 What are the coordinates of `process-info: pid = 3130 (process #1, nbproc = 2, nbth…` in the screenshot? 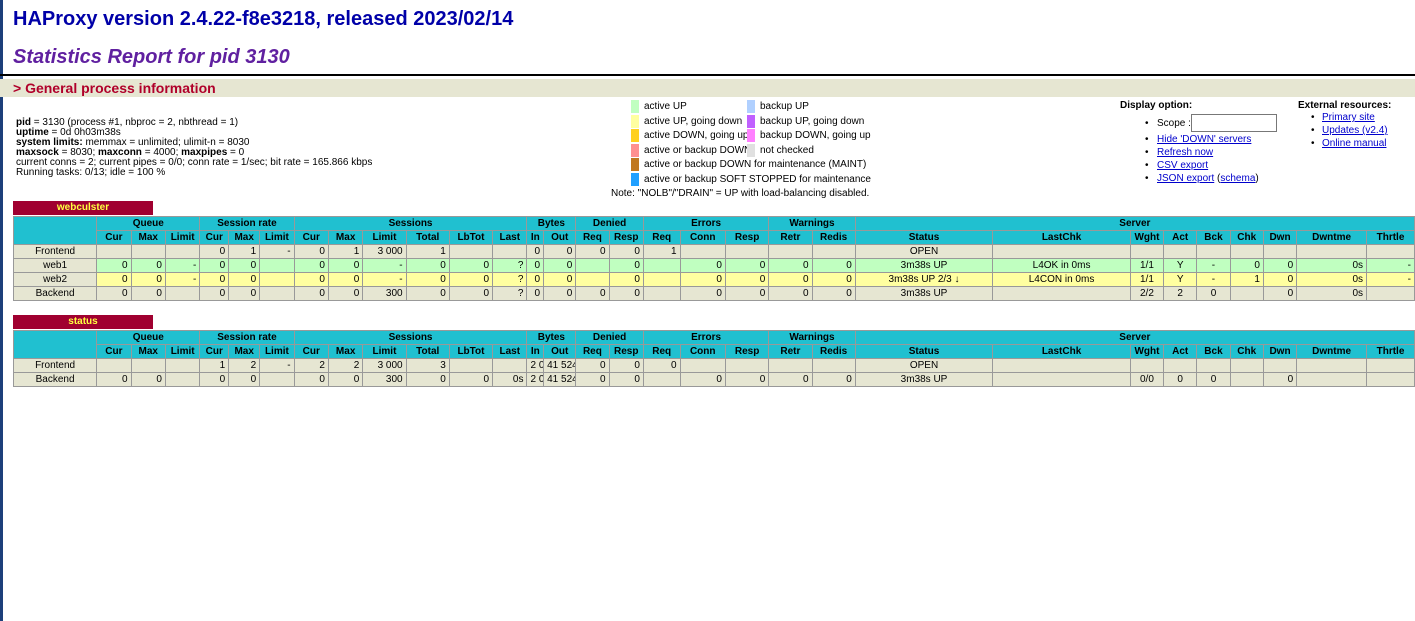 It's located at (194, 148).